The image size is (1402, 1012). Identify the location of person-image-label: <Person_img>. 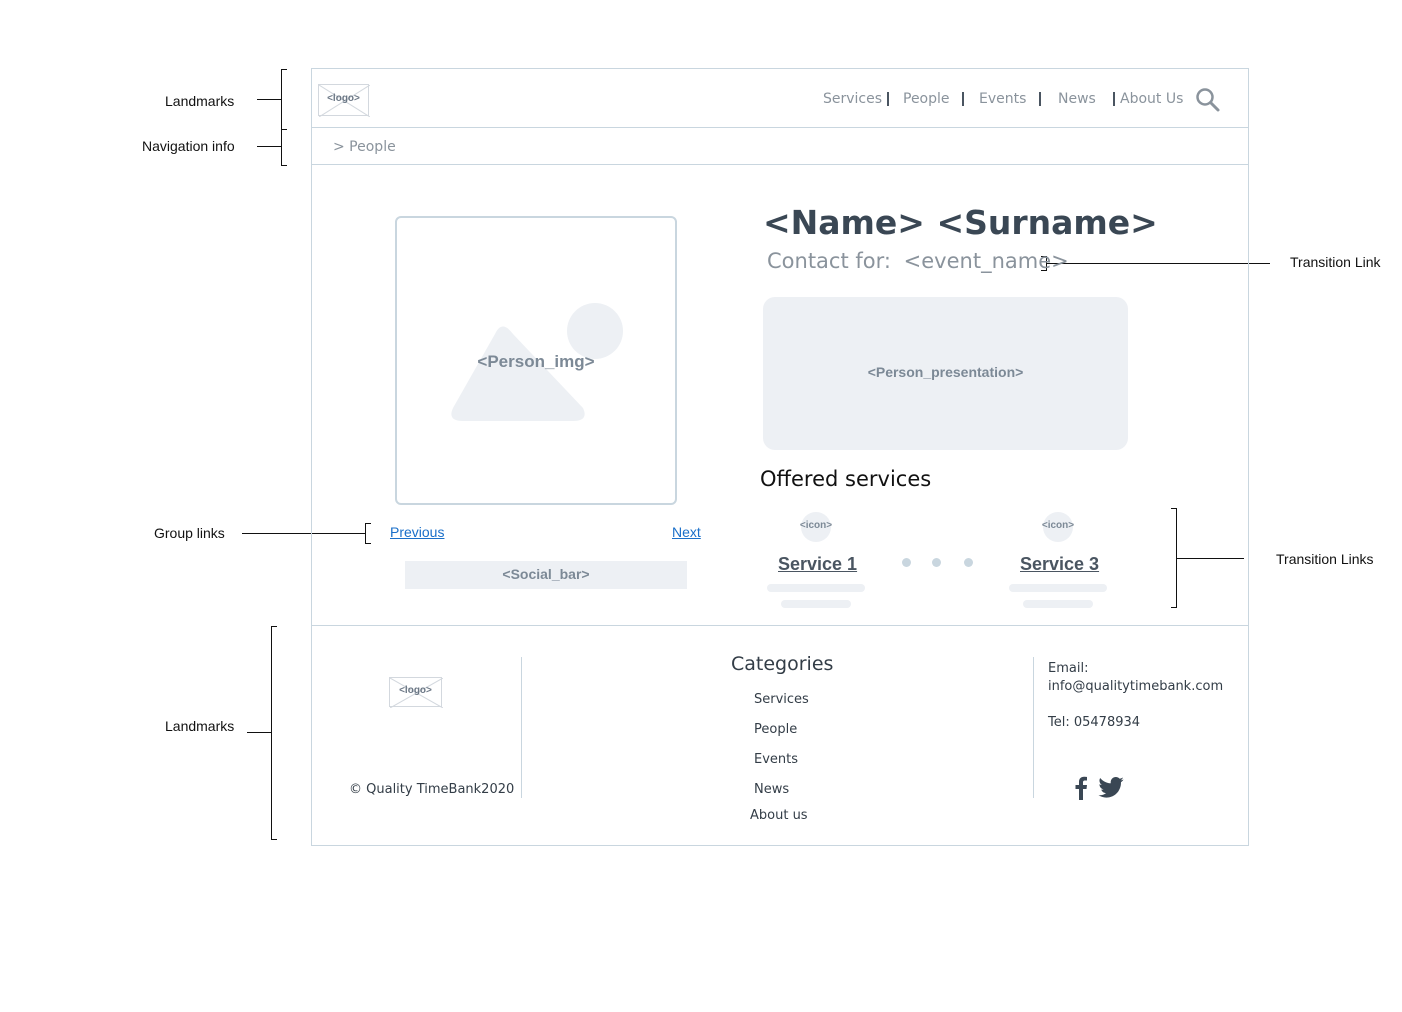
(536, 361).